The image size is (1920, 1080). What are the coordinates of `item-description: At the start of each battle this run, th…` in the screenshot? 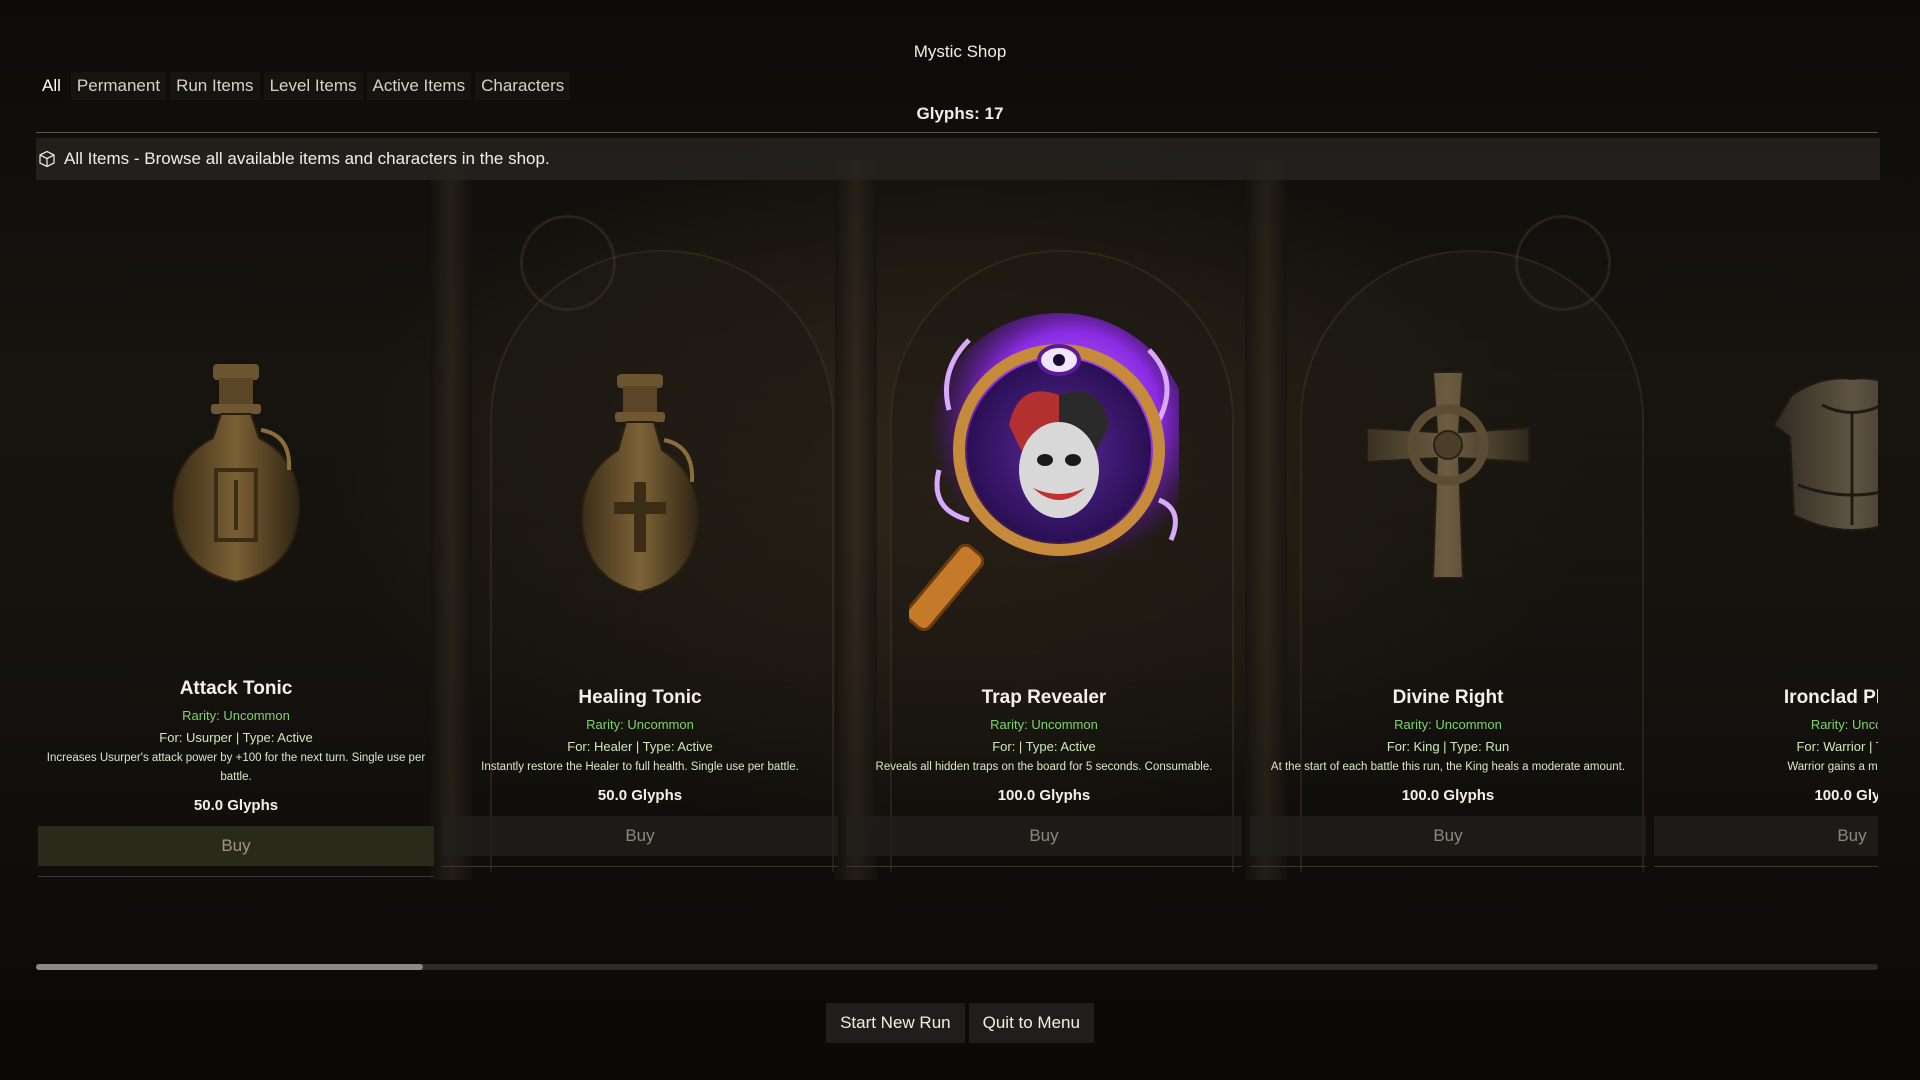 It's located at (1448, 767).